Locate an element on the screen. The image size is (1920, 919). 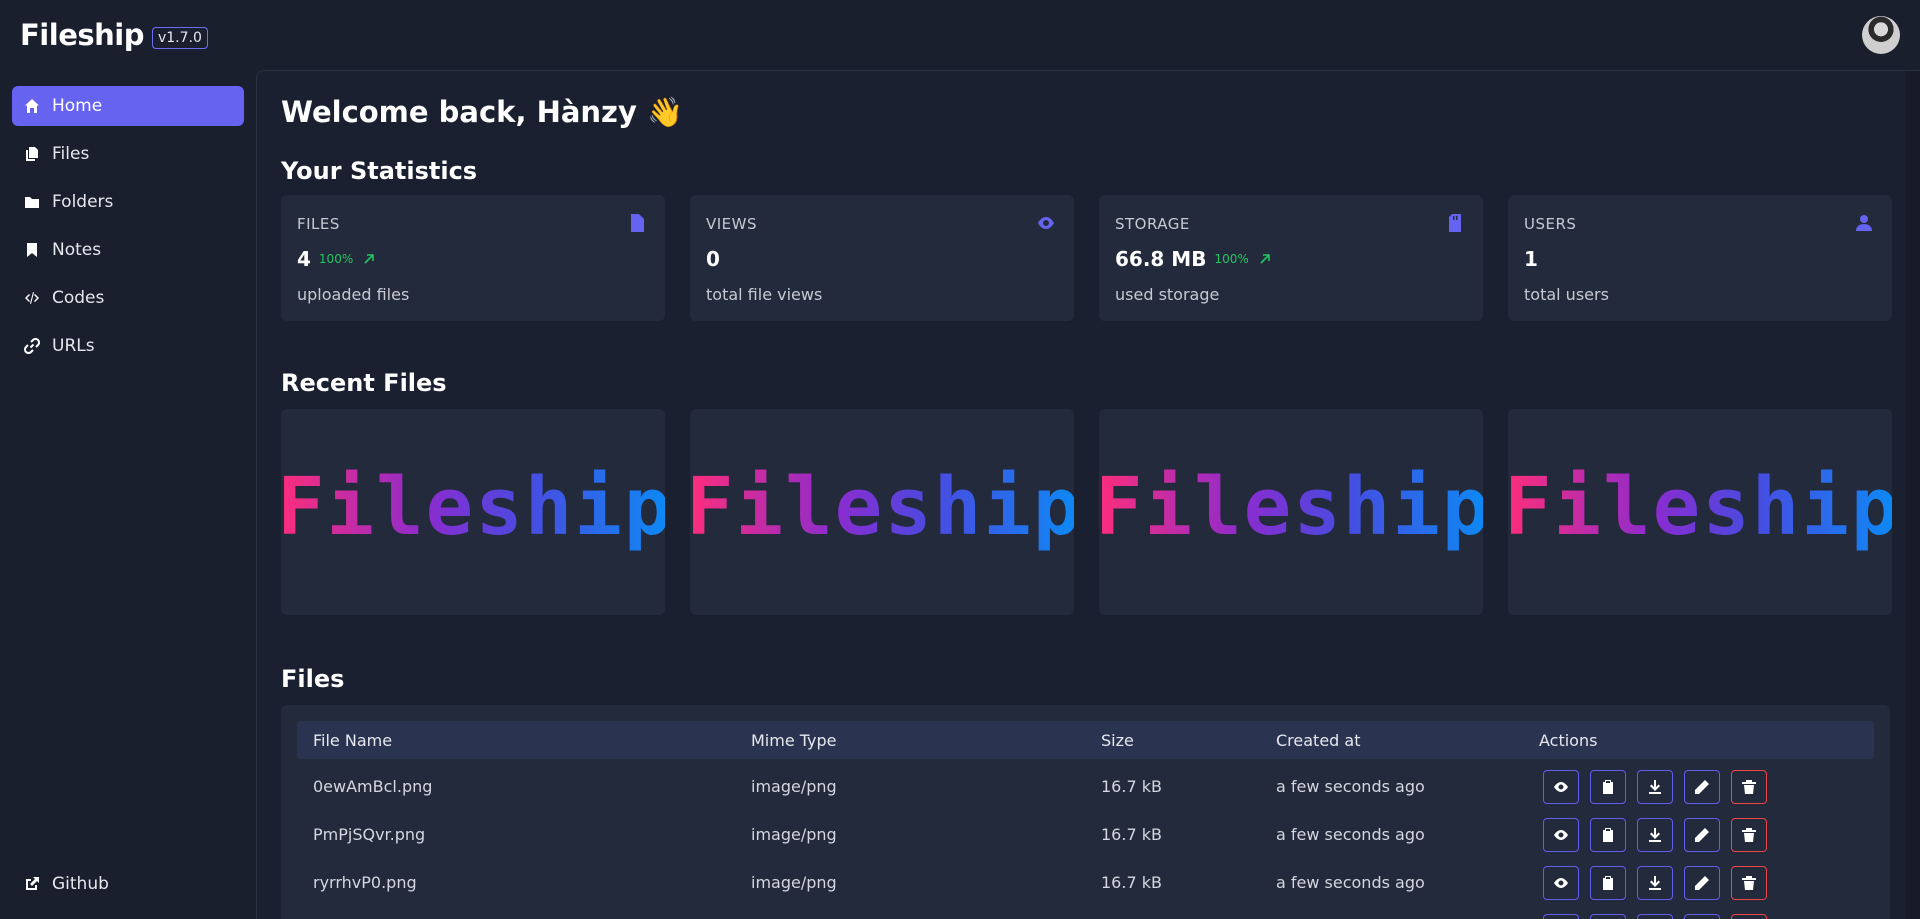
files-title: Files is located at coordinates (313, 679).